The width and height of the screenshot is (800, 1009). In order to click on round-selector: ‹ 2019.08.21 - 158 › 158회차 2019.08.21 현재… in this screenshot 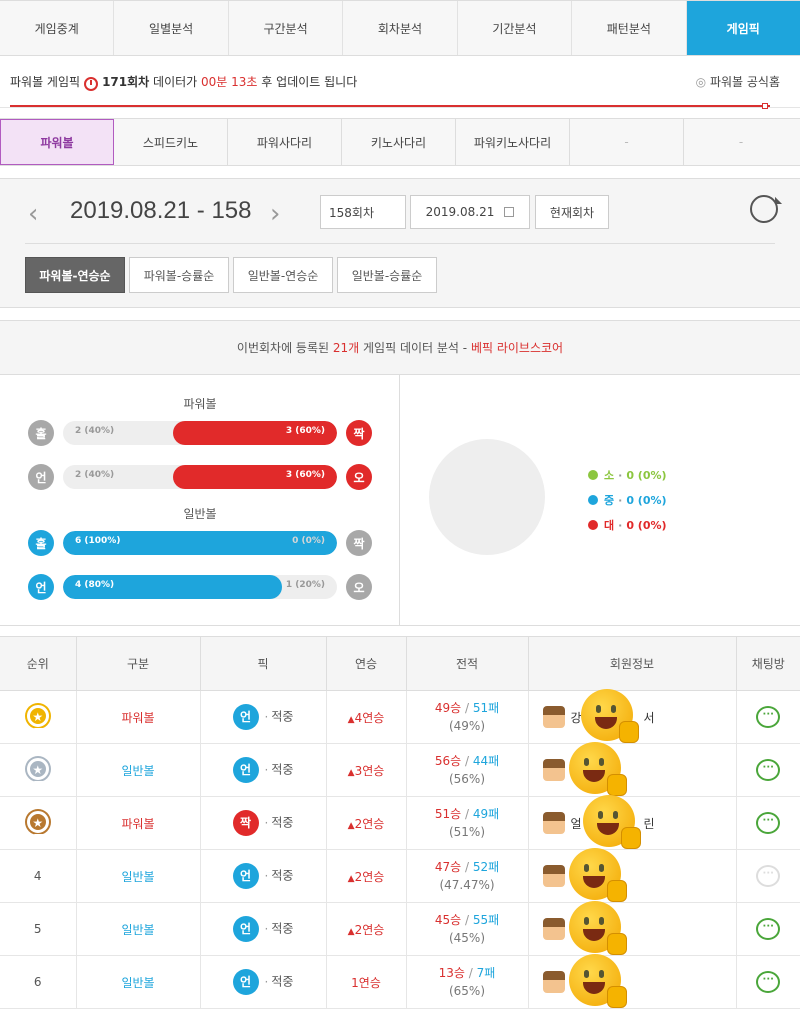, I will do `click(400, 243)`.